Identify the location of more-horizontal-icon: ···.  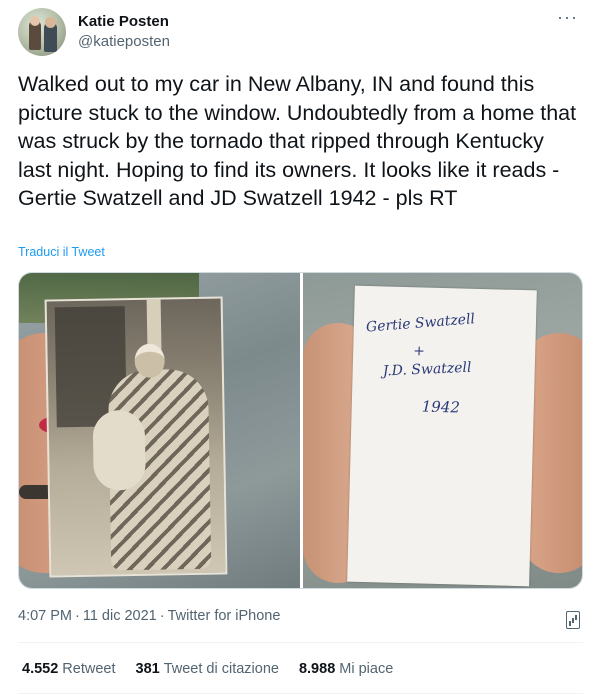
(567, 17).